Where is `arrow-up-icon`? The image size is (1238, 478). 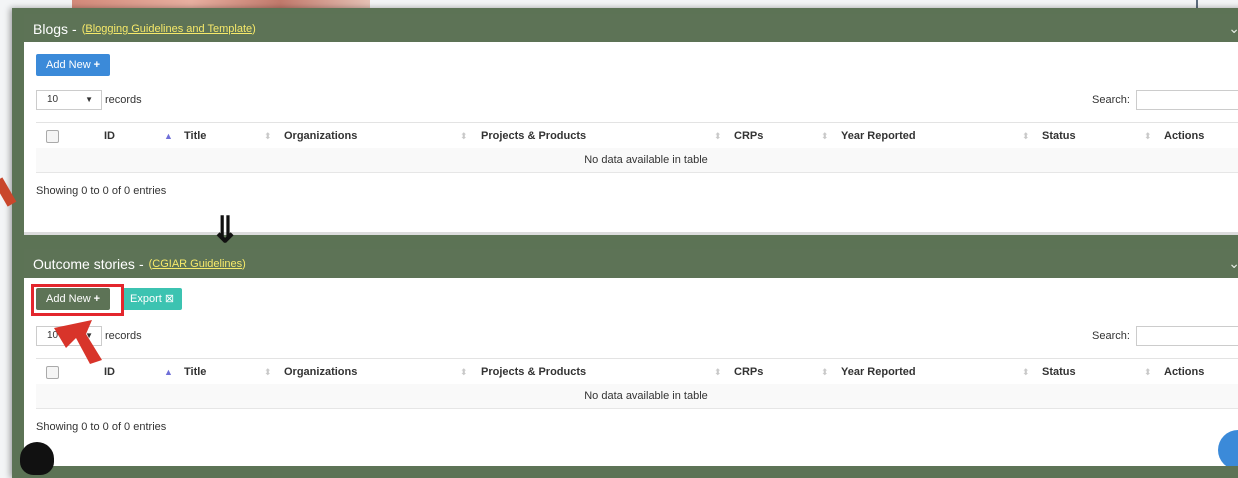
arrow-up-icon is located at coordinates (78, 342).